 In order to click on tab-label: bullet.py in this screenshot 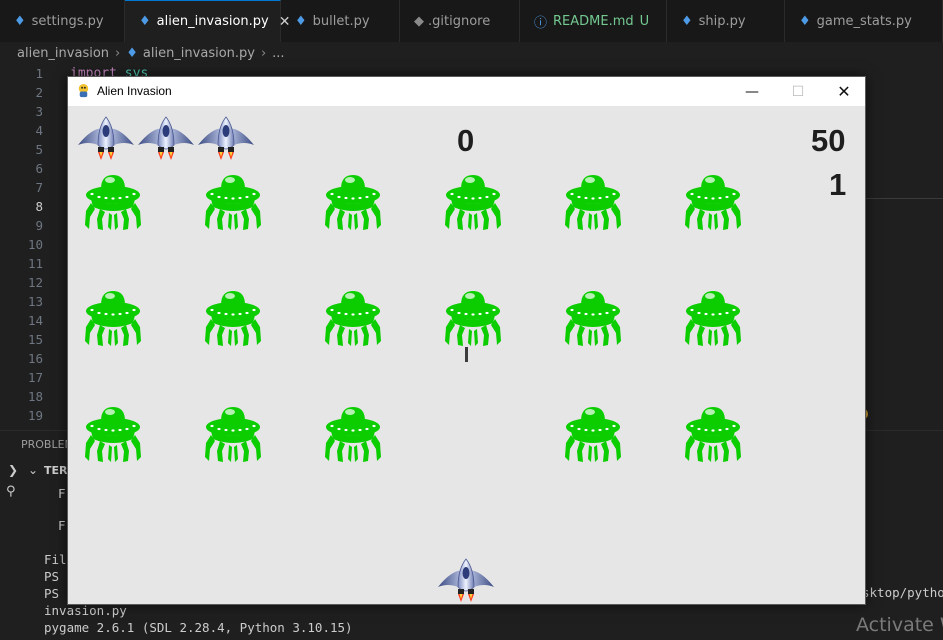, I will do `click(341, 21)`.